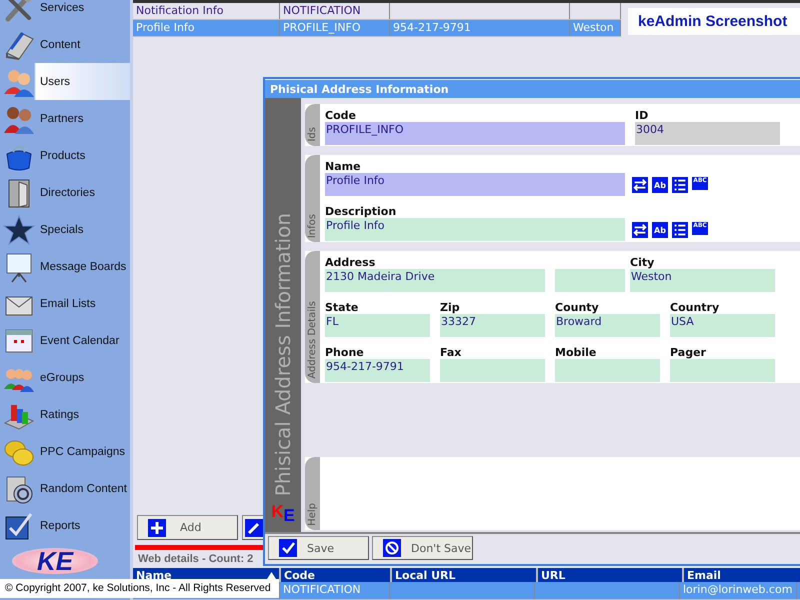  Describe the element at coordinates (607, 325) in the screenshot. I see `input-field: Broward` at that location.